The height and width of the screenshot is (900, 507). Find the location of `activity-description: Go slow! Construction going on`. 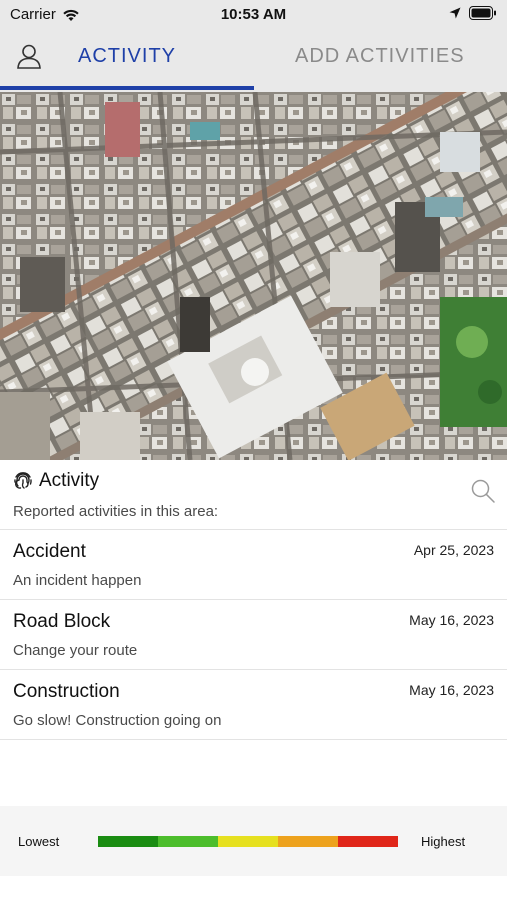

activity-description: Go slow! Construction going on is located at coordinates (117, 720).